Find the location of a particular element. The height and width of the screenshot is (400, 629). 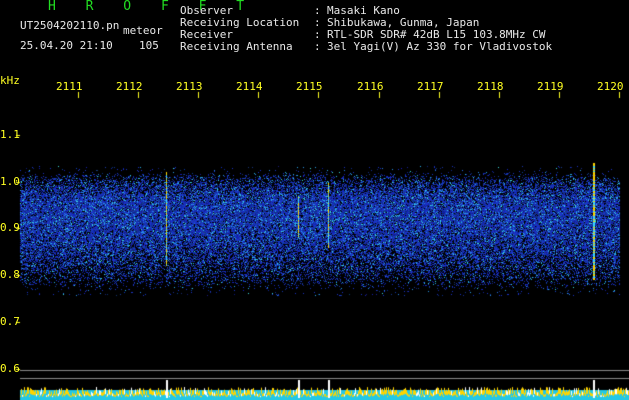

x-tick-label: 2119 is located at coordinates (550, 86).